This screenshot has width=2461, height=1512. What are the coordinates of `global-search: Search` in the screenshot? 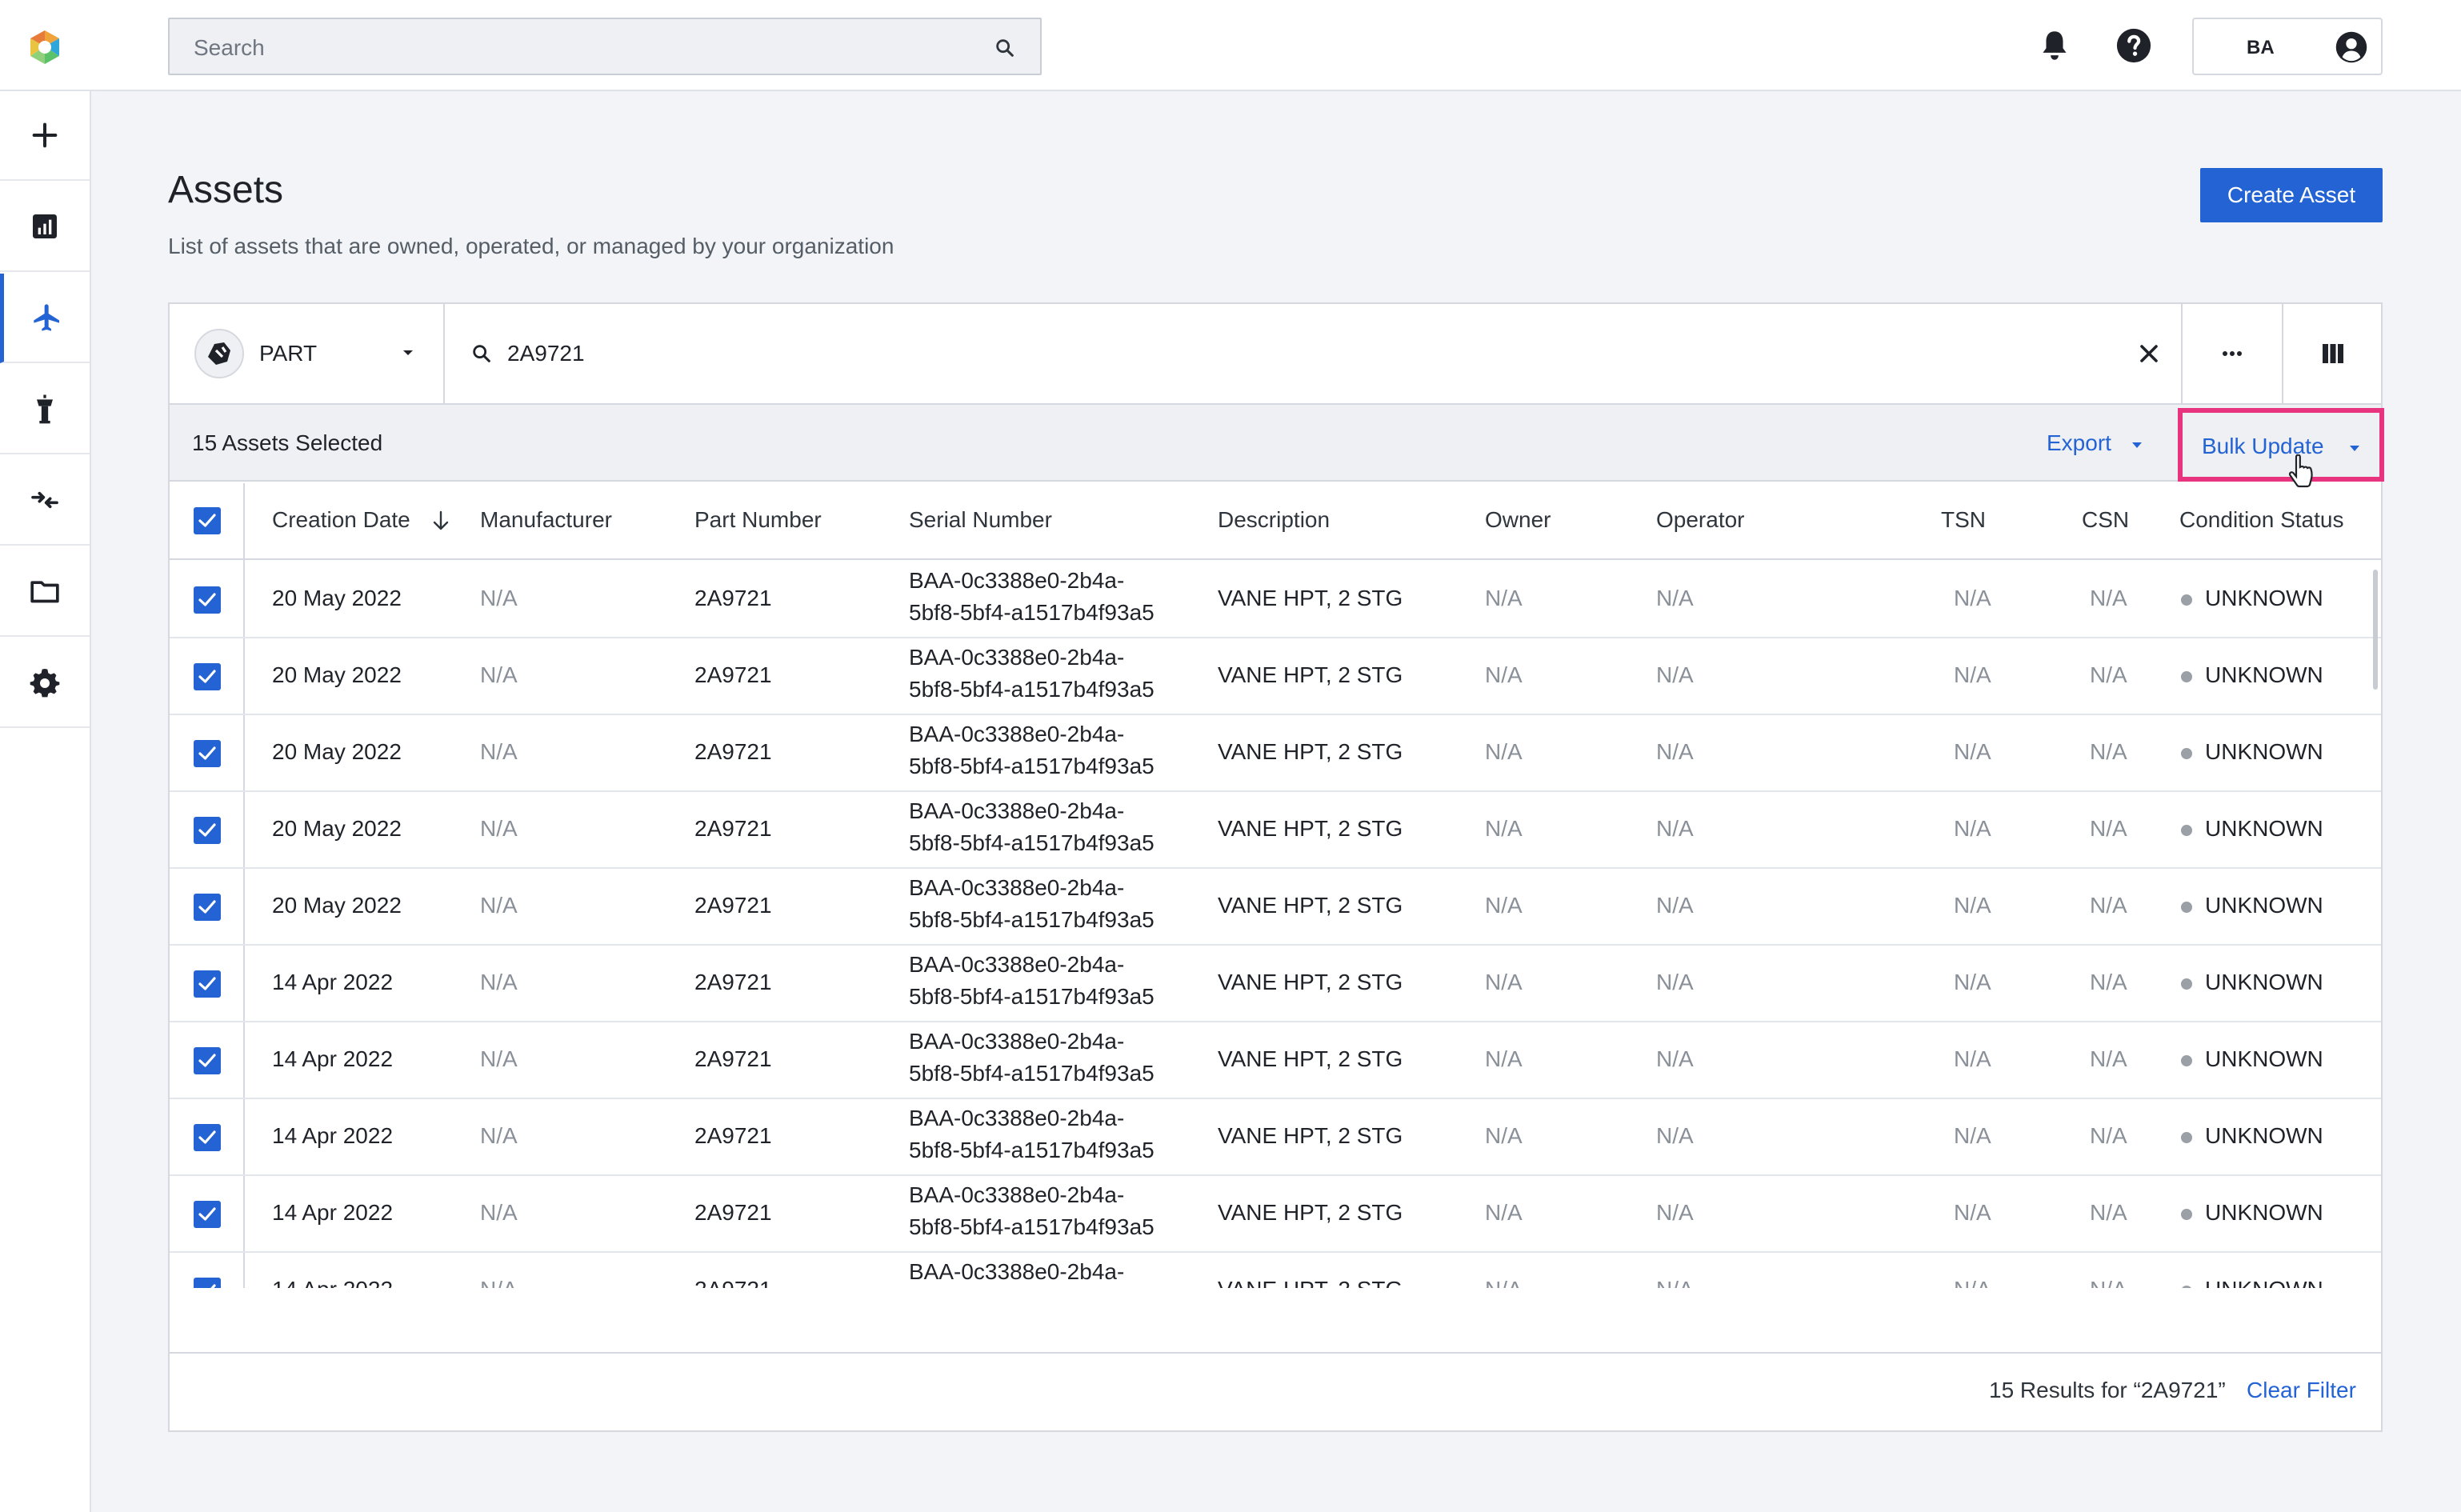 It's located at (605, 46).